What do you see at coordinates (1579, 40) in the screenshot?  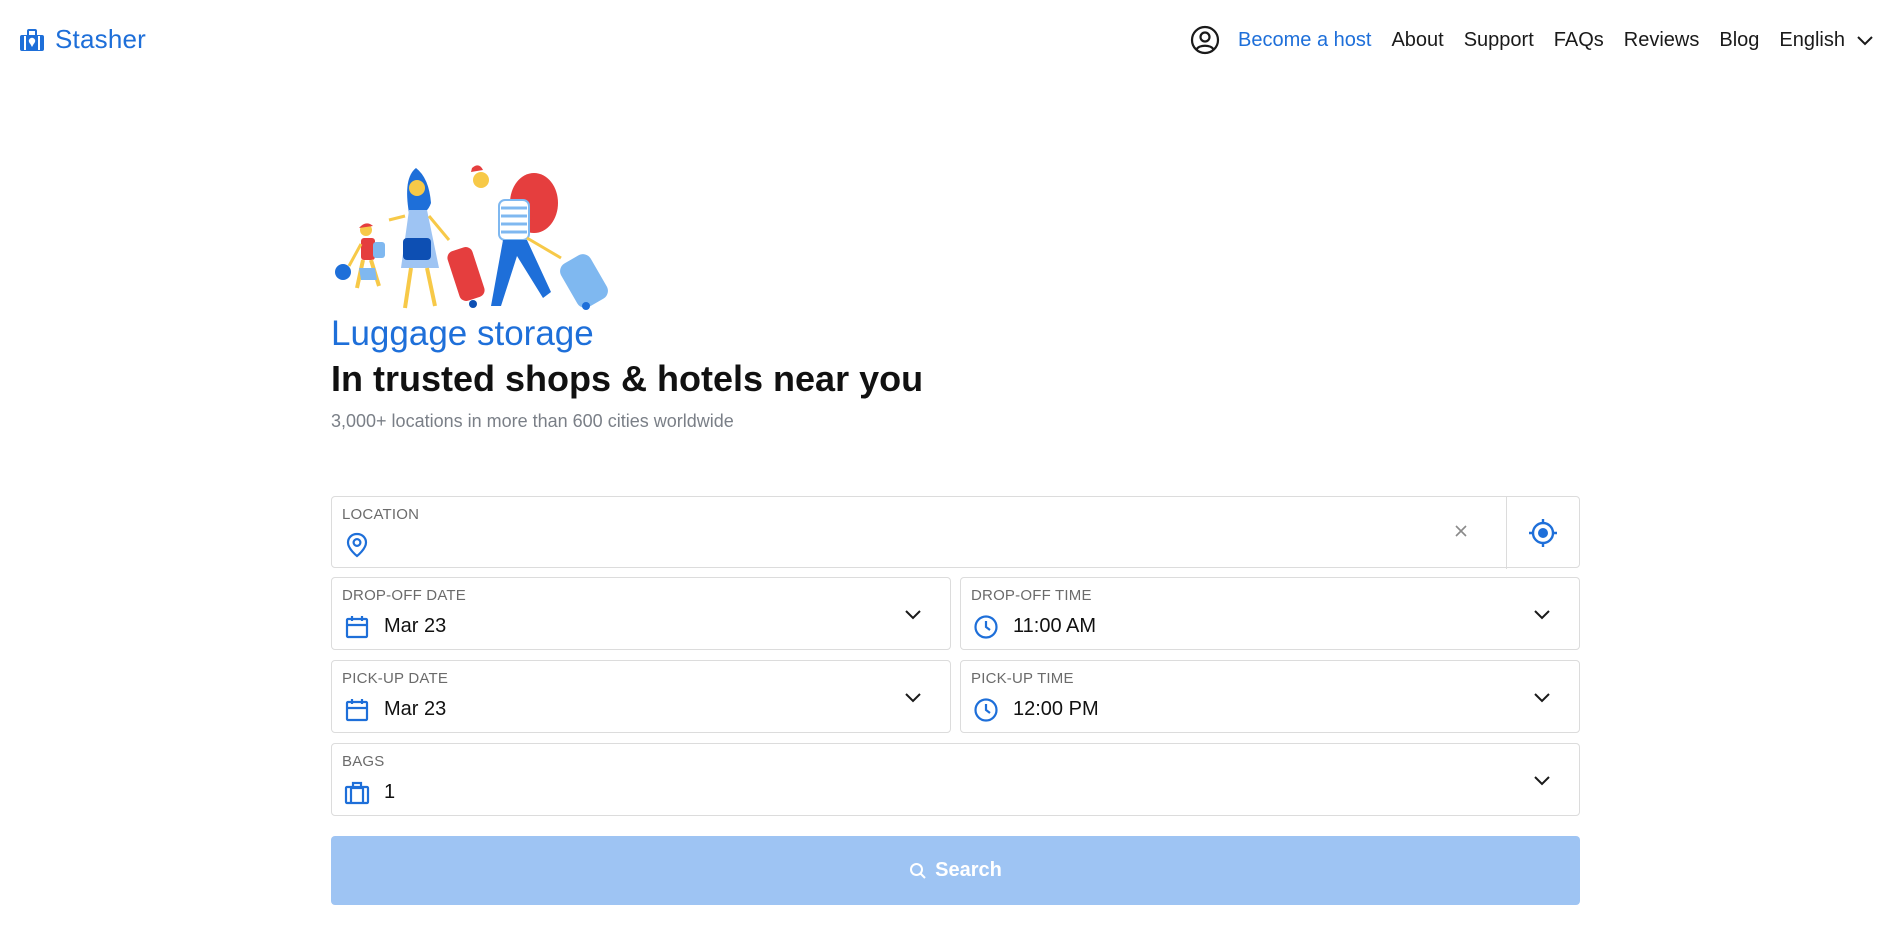 I see `nav-faqs: FAQs` at bounding box center [1579, 40].